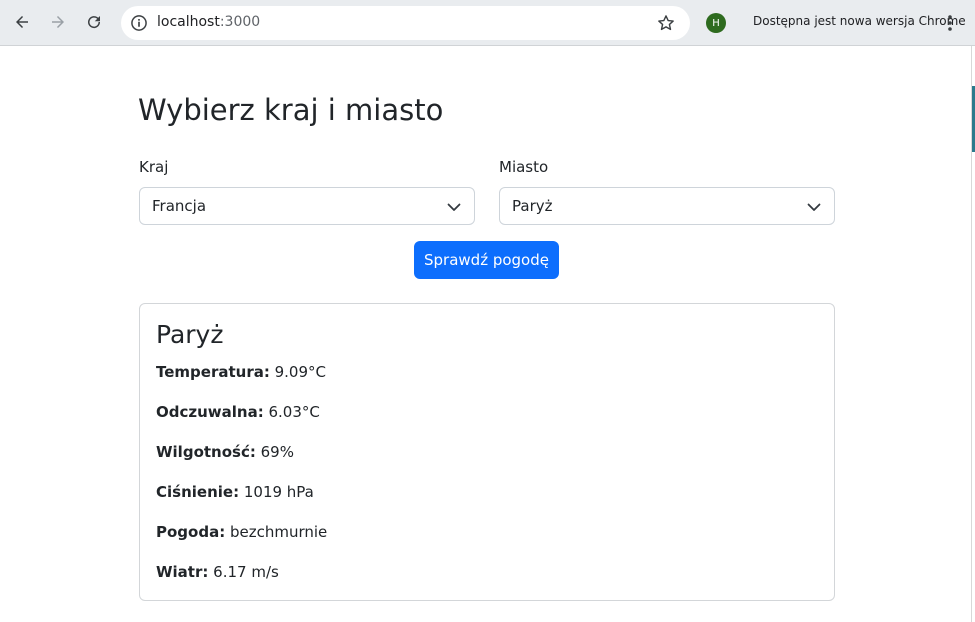 Image resolution: width=975 pixels, height=622 pixels. I want to click on weather-row-feels-like: Odczuwalna: 6.03°C, so click(238, 412).